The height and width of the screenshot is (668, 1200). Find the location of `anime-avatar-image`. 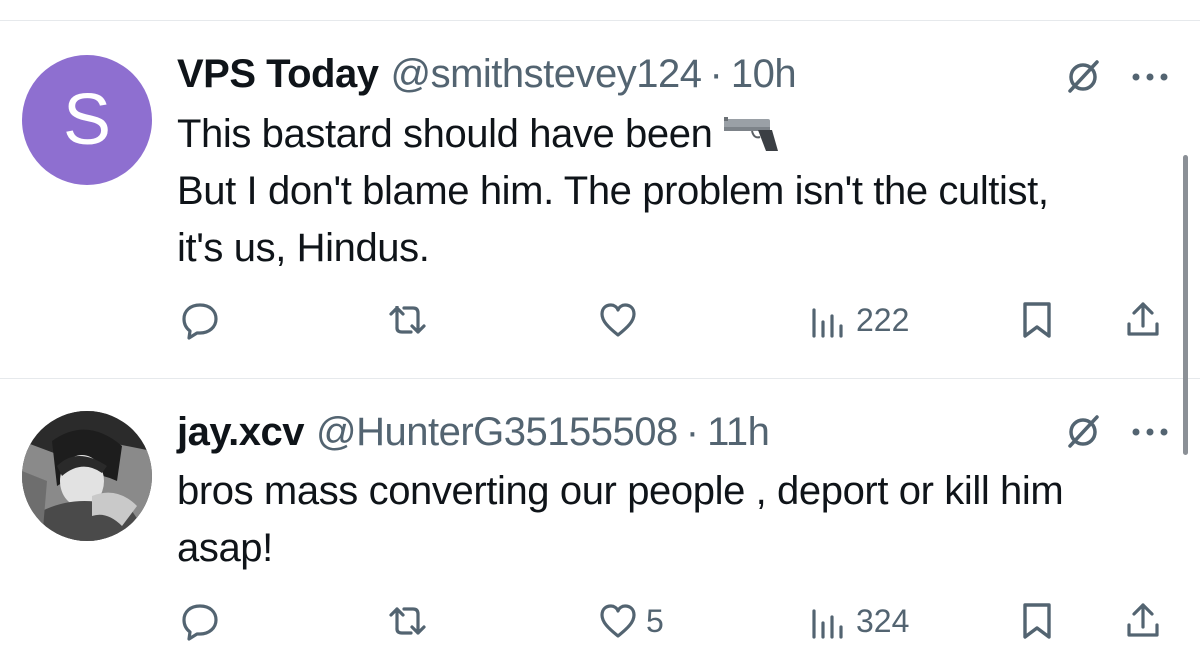

anime-avatar-image is located at coordinates (87, 476).